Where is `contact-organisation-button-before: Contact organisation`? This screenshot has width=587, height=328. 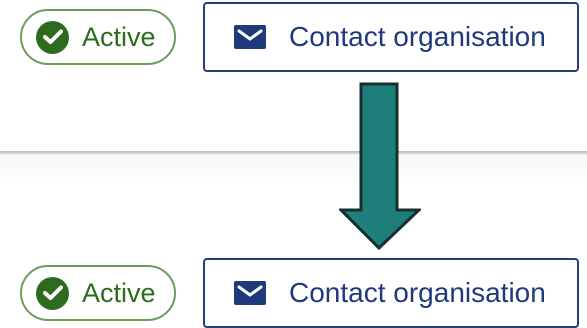
contact-organisation-button-before: Contact organisation is located at coordinates (391, 37).